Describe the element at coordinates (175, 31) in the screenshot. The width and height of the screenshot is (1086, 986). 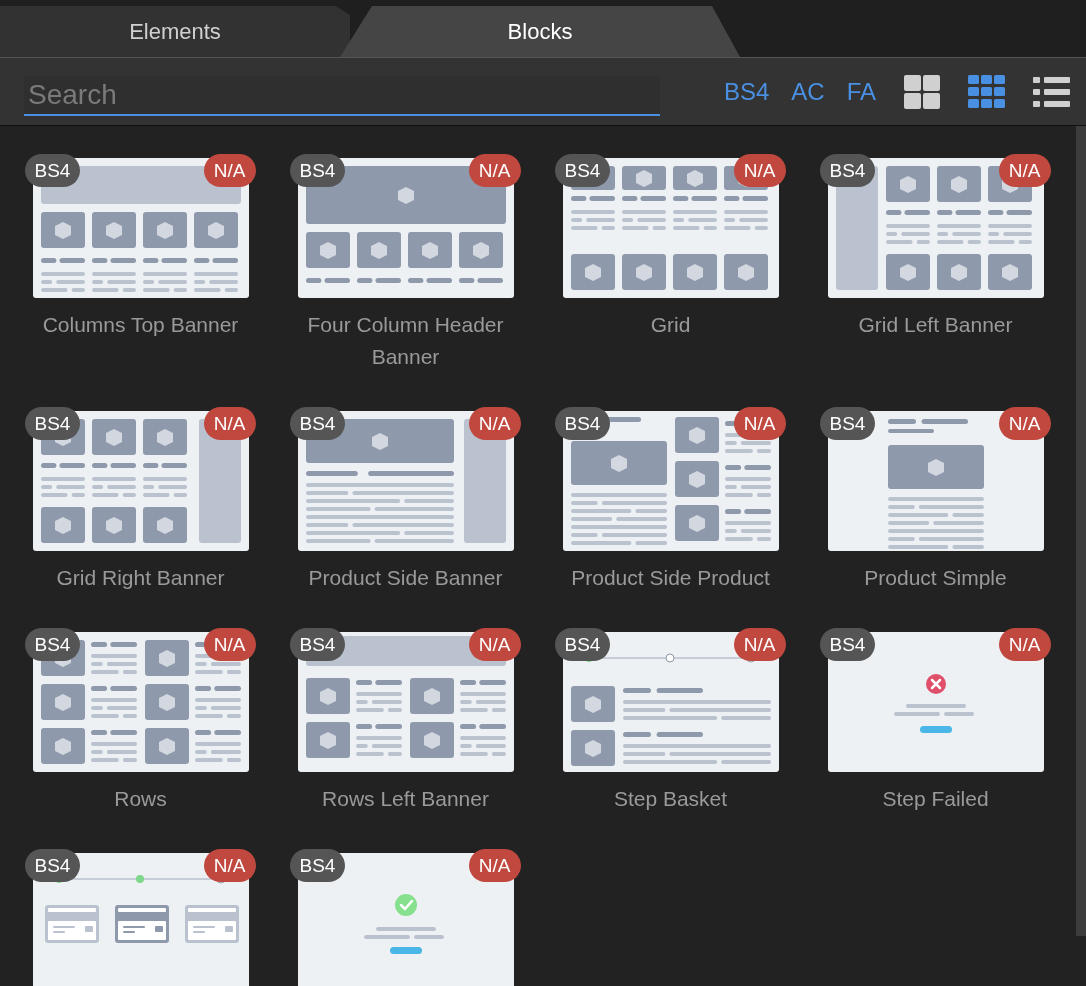
I see `panel-tab: Elements` at that location.